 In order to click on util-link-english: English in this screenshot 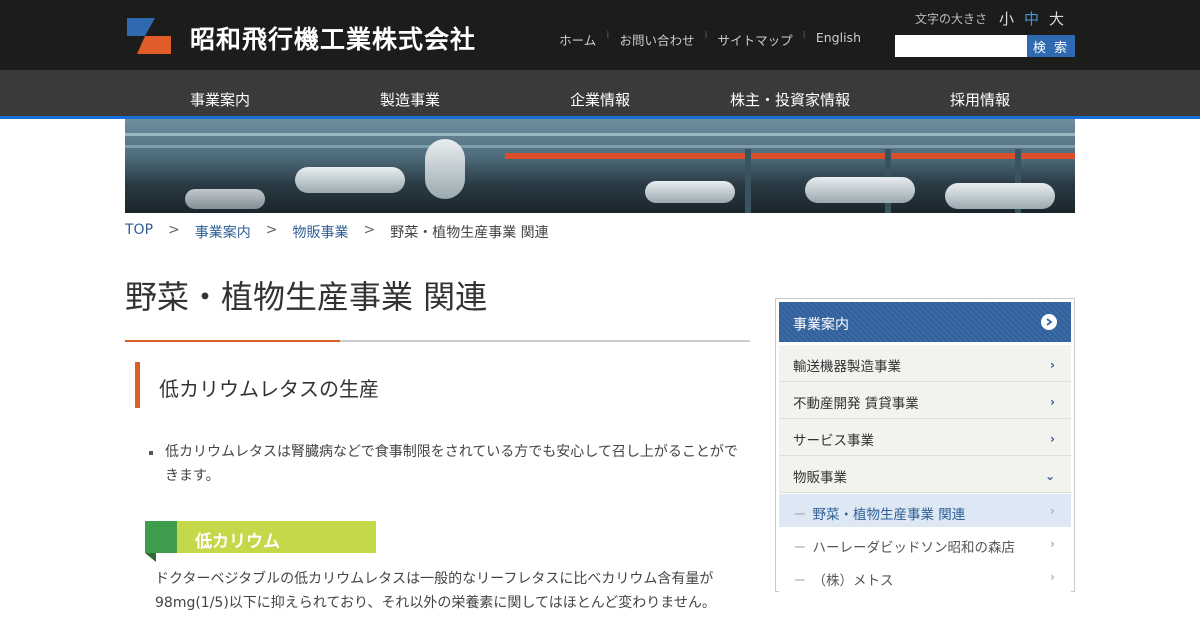, I will do `click(838, 39)`.